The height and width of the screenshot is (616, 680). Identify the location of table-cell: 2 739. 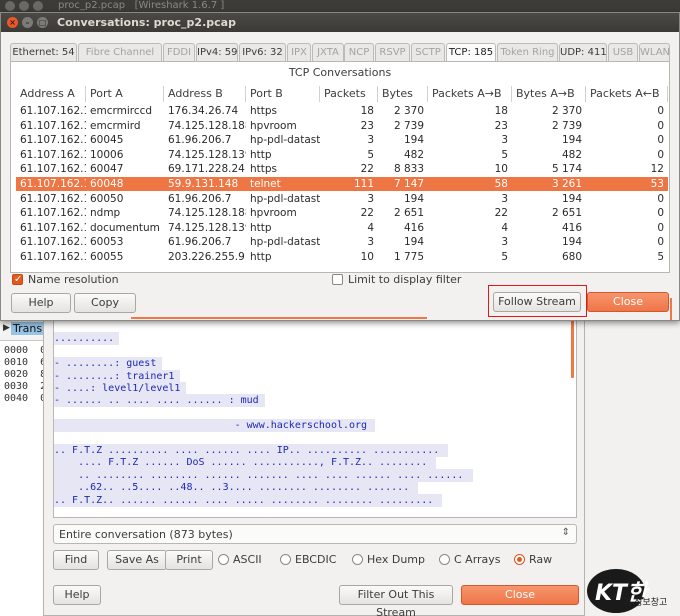
(408, 125).